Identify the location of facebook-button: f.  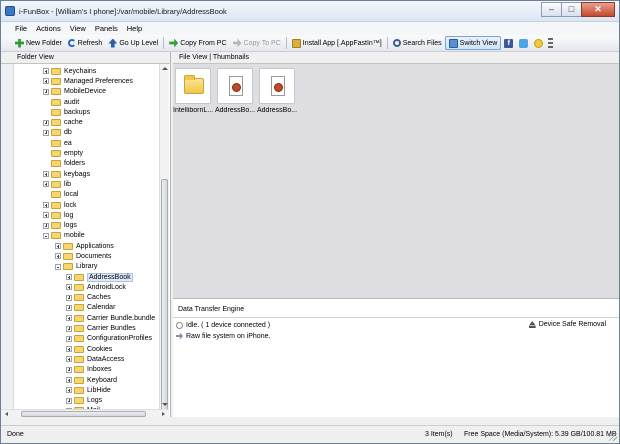
(508, 43).